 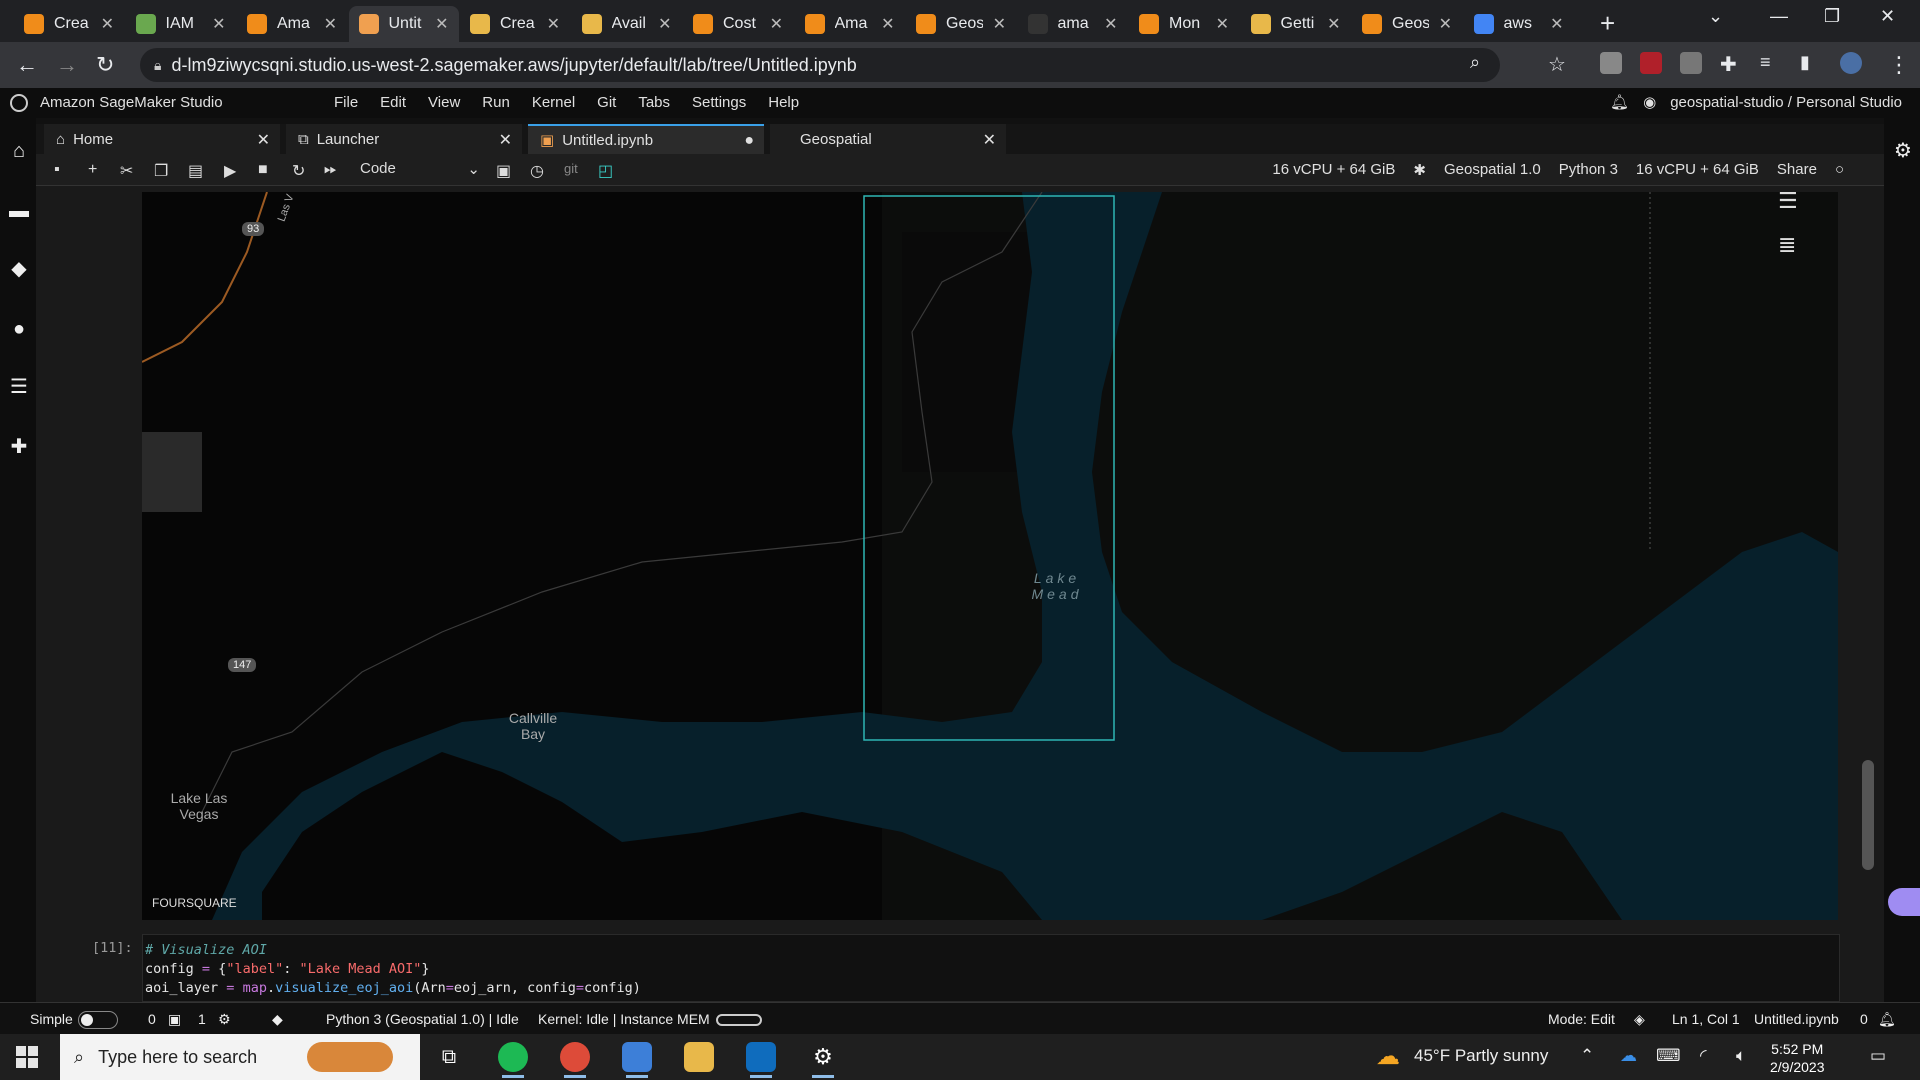 I want to click on clock-icon: ◷, so click(x=537, y=171).